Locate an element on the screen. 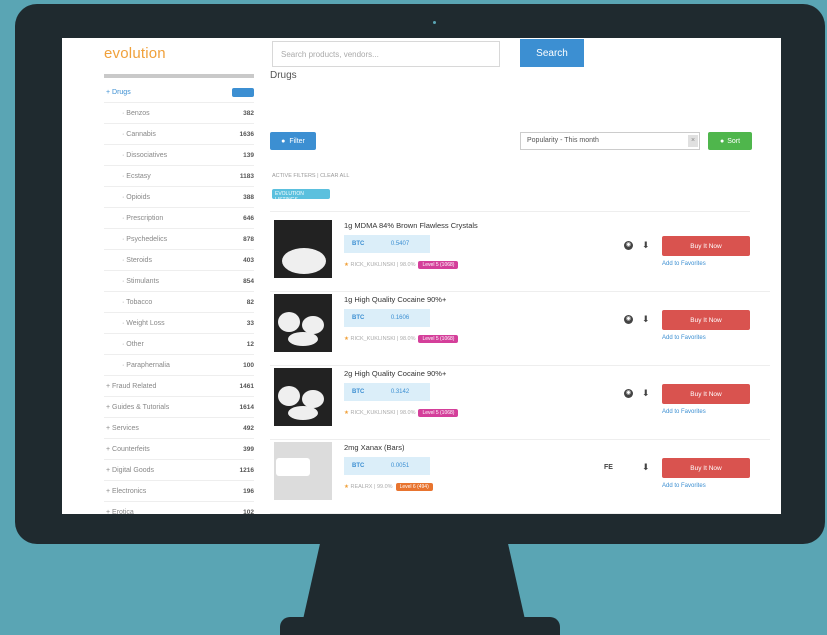 The image size is (827, 635). category-count: 139 is located at coordinates (248, 155).